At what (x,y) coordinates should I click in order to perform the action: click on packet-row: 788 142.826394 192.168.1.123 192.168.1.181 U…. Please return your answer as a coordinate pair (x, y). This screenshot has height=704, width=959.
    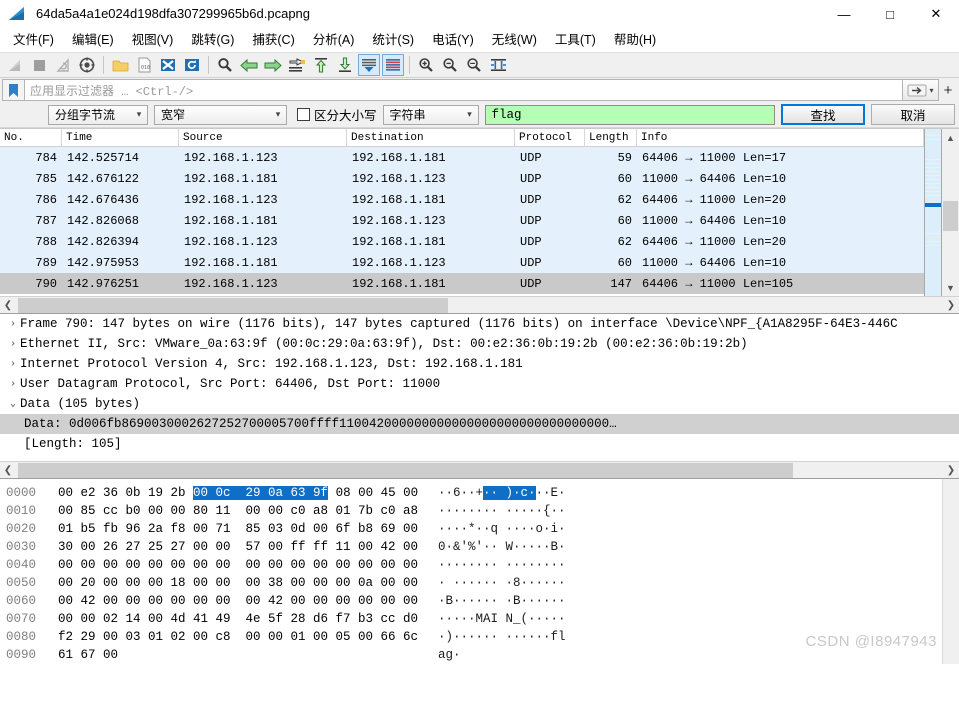
    Looking at the image, I should click on (462, 241).